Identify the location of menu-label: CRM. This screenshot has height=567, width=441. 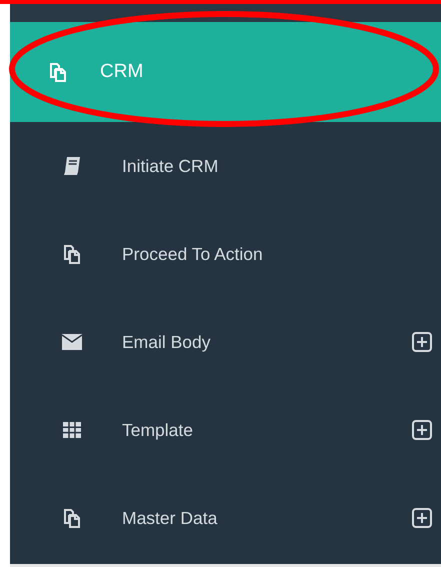
(122, 72).